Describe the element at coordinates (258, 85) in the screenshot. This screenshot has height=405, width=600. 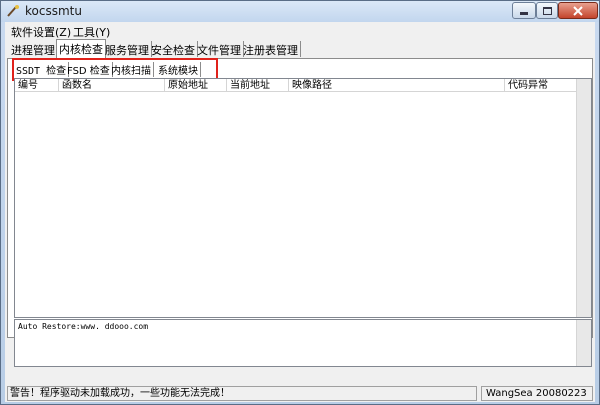
I see `col-current-address: 当前地址` at that location.